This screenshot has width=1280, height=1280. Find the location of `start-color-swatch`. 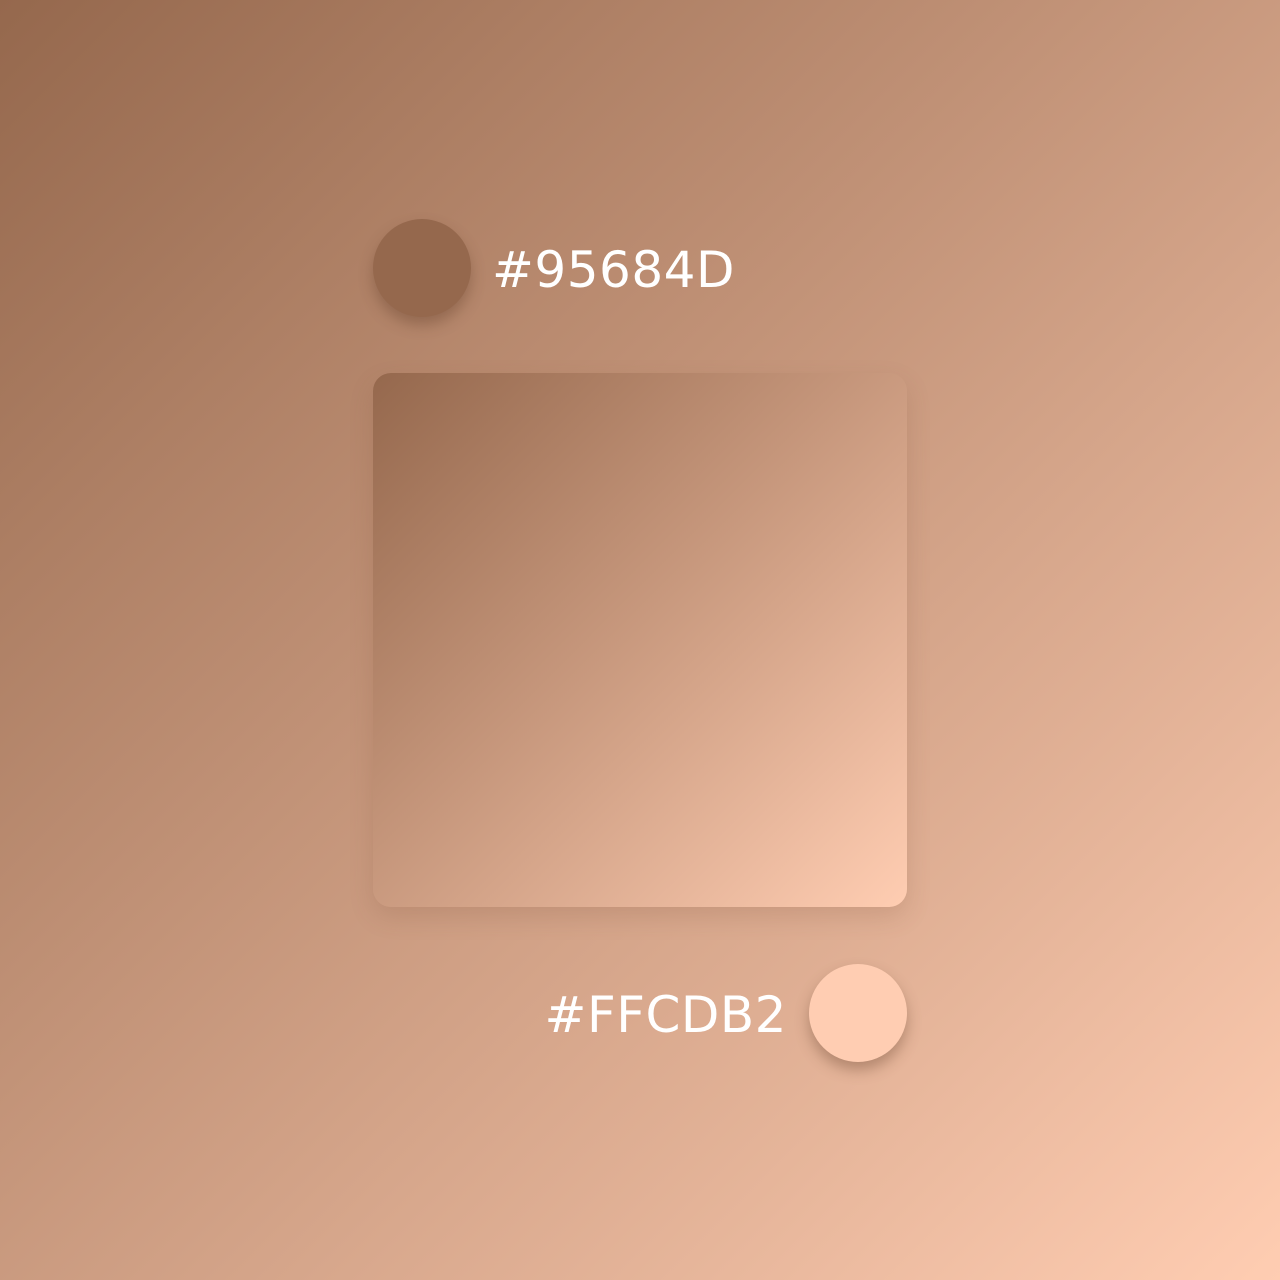

start-color-swatch is located at coordinates (422, 268).